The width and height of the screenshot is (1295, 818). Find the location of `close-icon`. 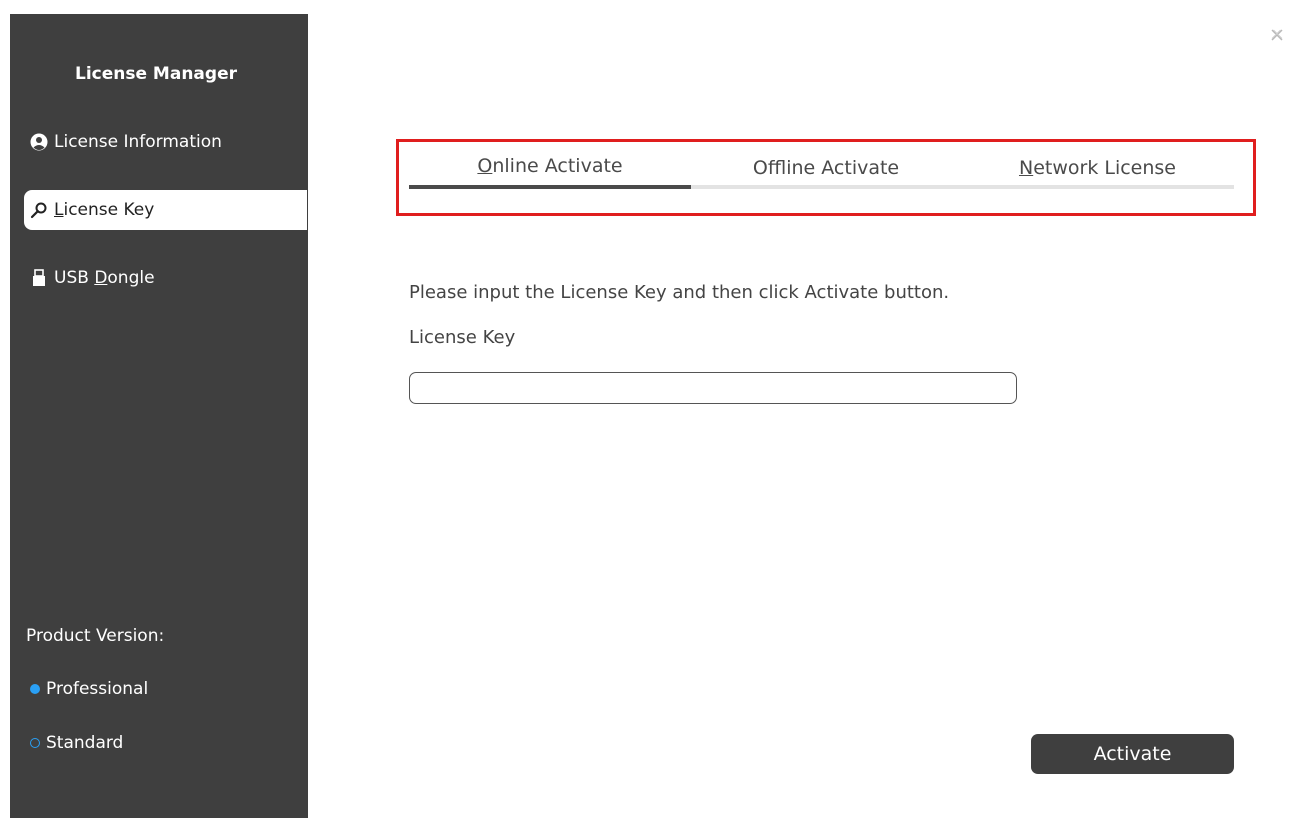

close-icon is located at coordinates (1277, 34).